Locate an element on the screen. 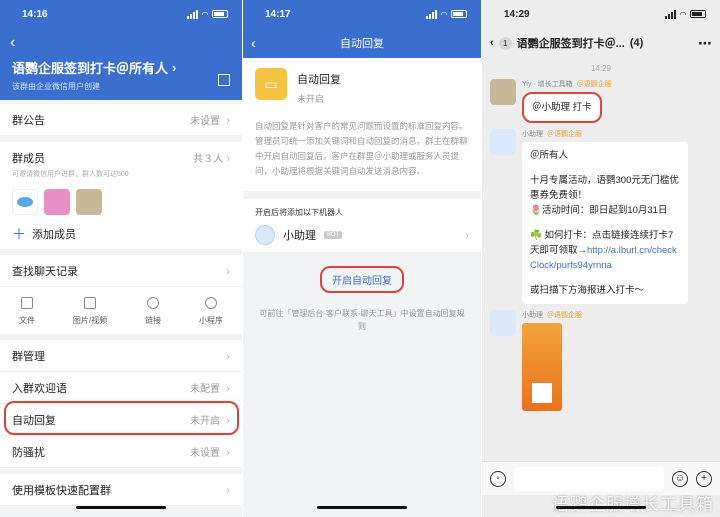 This screenshot has height=517, width=720. robots-label: 开启后将添加以下机器人 is located at coordinates (299, 212).